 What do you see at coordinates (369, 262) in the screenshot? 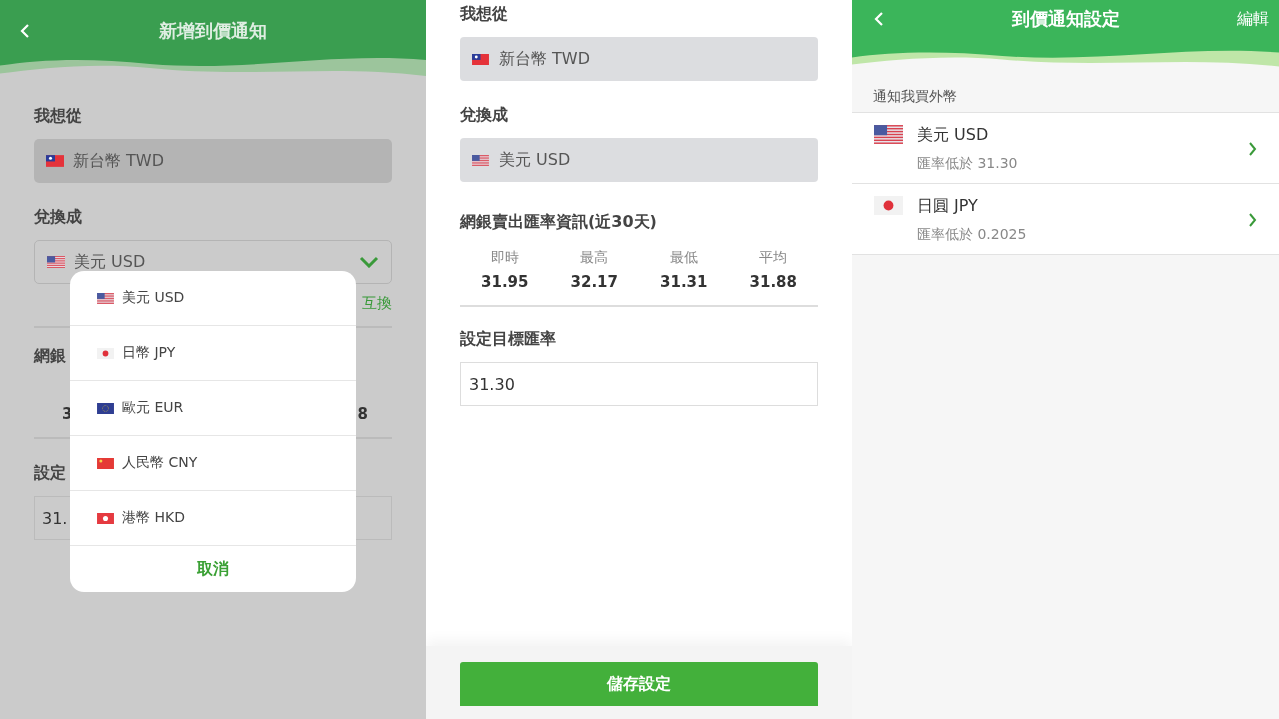
I see `chevron-down-icon` at bounding box center [369, 262].